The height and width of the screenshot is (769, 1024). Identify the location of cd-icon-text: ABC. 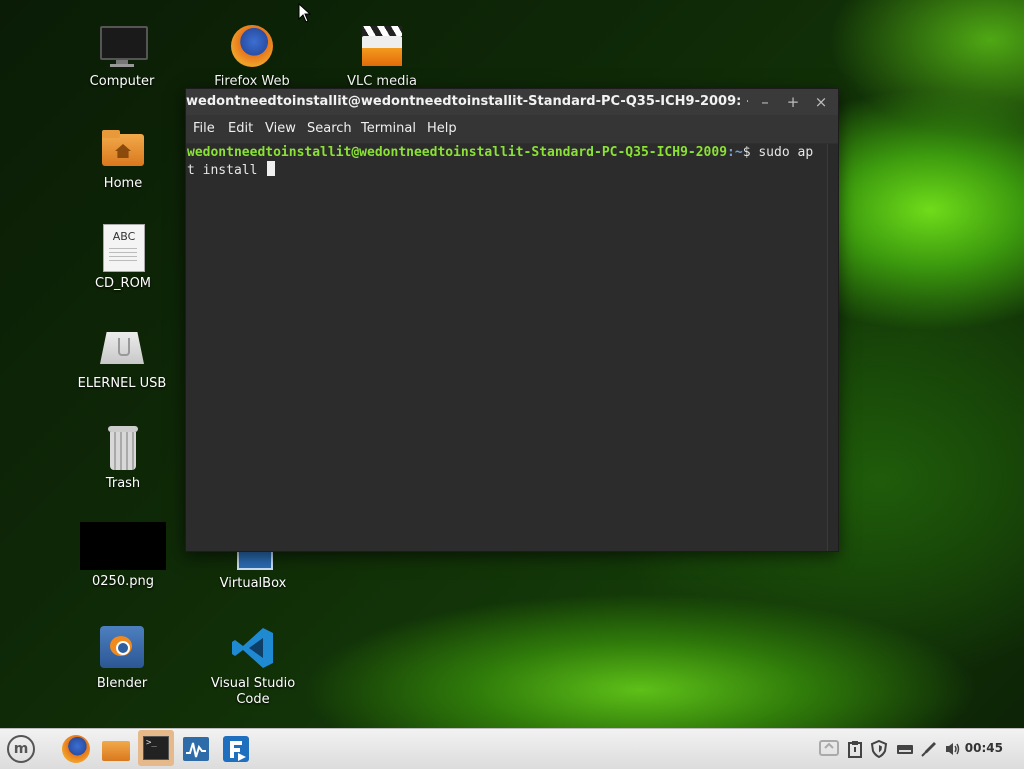
(124, 236).